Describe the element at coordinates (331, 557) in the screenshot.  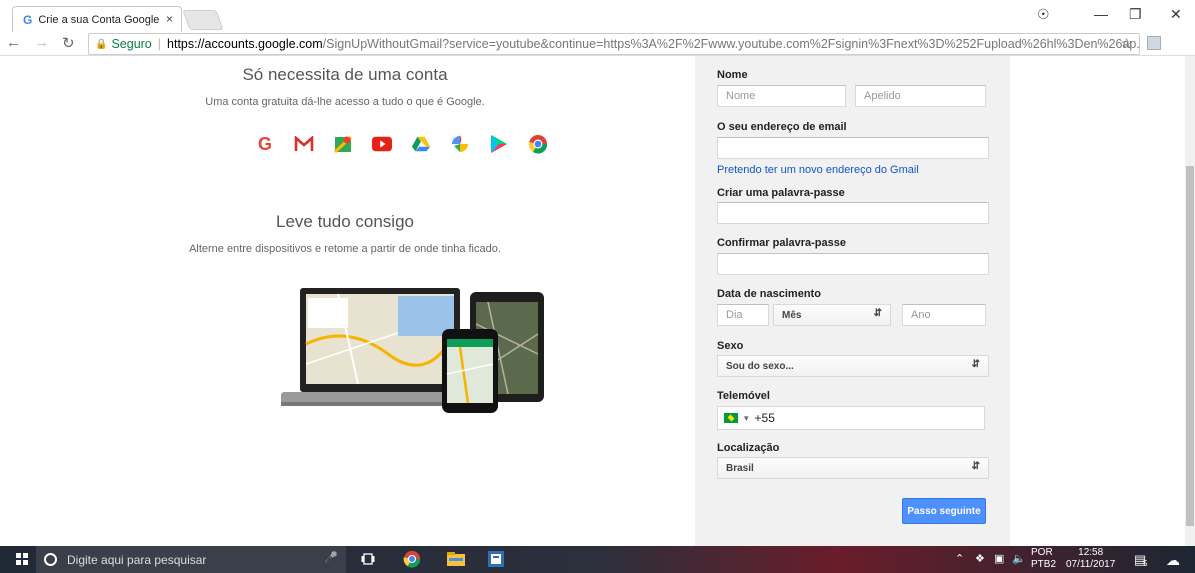
I see `microphone-icon: 🎤` at that location.